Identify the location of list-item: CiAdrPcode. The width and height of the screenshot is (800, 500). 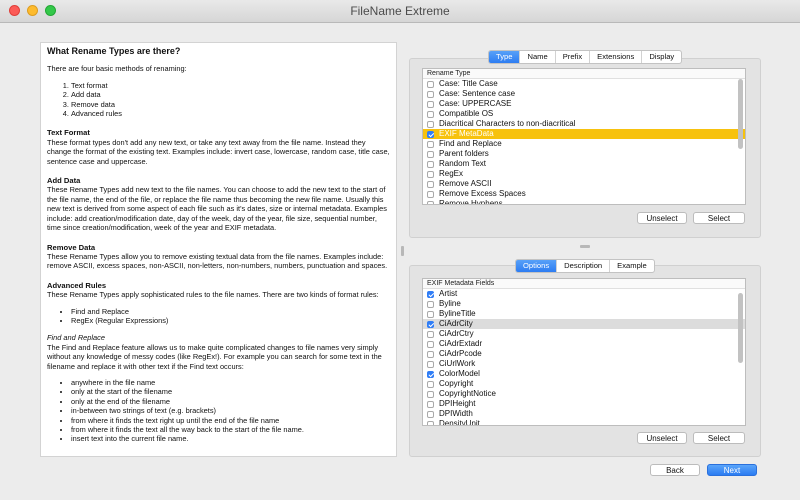
(584, 354).